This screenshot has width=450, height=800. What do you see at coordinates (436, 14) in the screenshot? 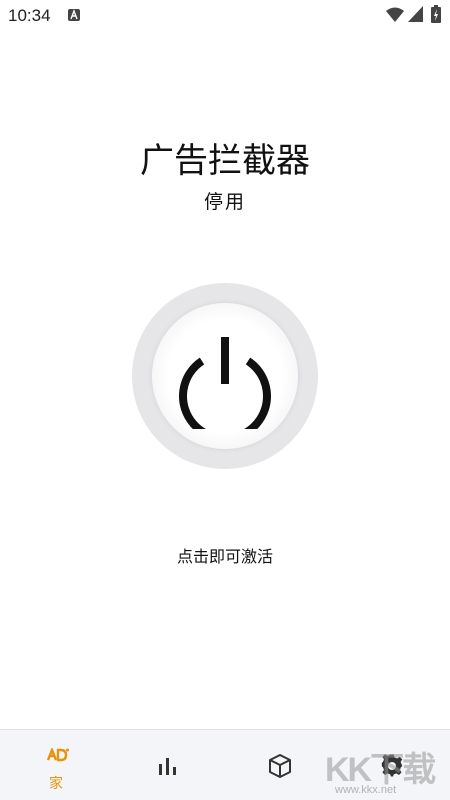
I see `battery-icon` at bounding box center [436, 14].